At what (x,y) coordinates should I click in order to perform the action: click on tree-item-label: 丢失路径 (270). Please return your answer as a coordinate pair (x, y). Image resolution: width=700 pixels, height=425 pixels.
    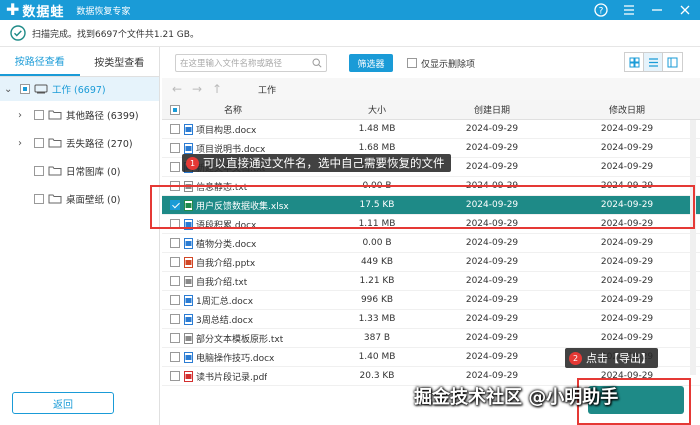
    Looking at the image, I should click on (99, 144).